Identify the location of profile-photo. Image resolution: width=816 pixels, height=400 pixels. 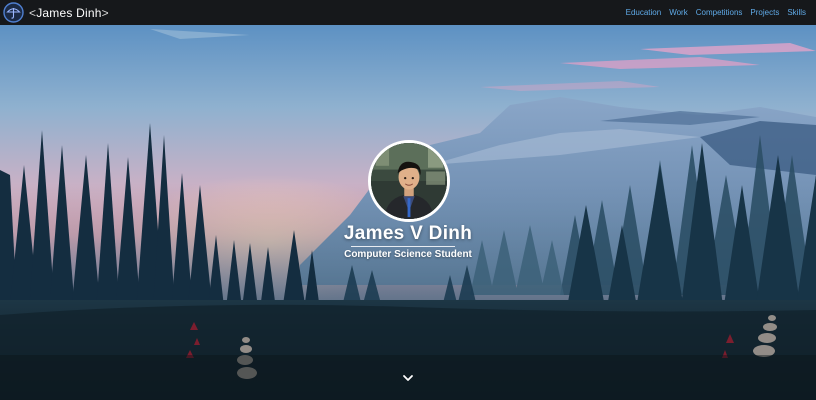
(409, 181).